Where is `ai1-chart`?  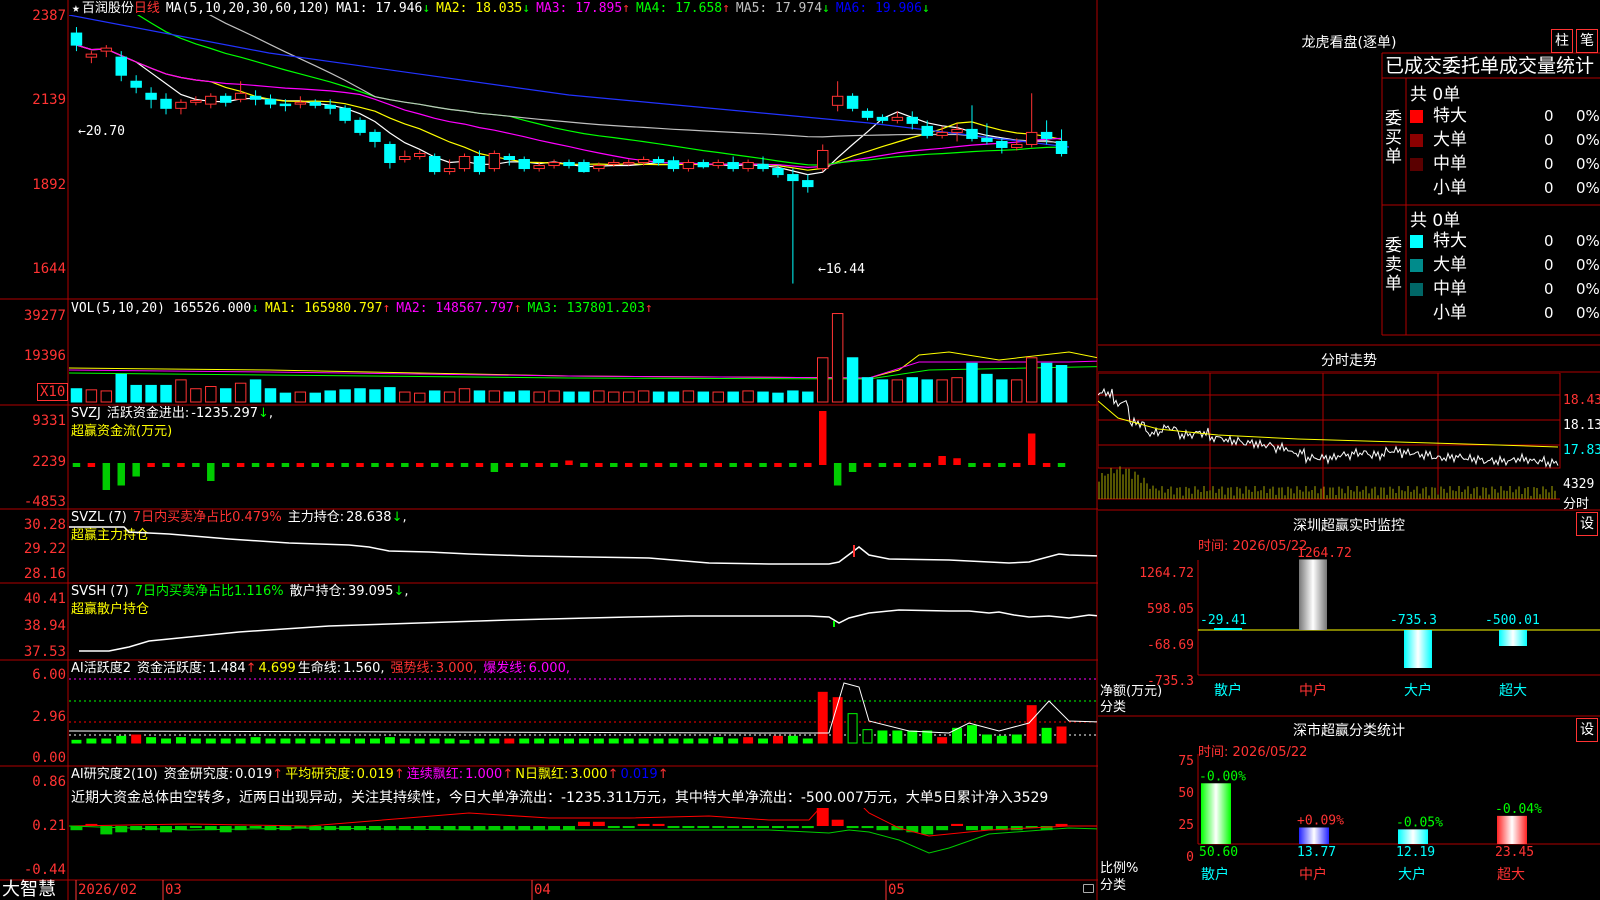 ai1-chart is located at coordinates (583, 713).